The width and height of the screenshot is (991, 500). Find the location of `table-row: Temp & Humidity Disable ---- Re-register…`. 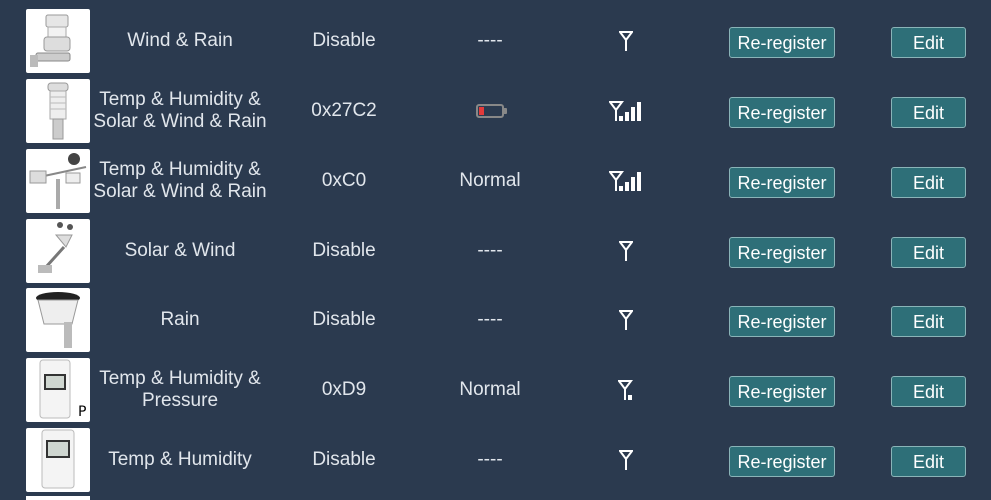

table-row: Temp & Humidity Disable ---- Re-register… is located at coordinates (495, 463).